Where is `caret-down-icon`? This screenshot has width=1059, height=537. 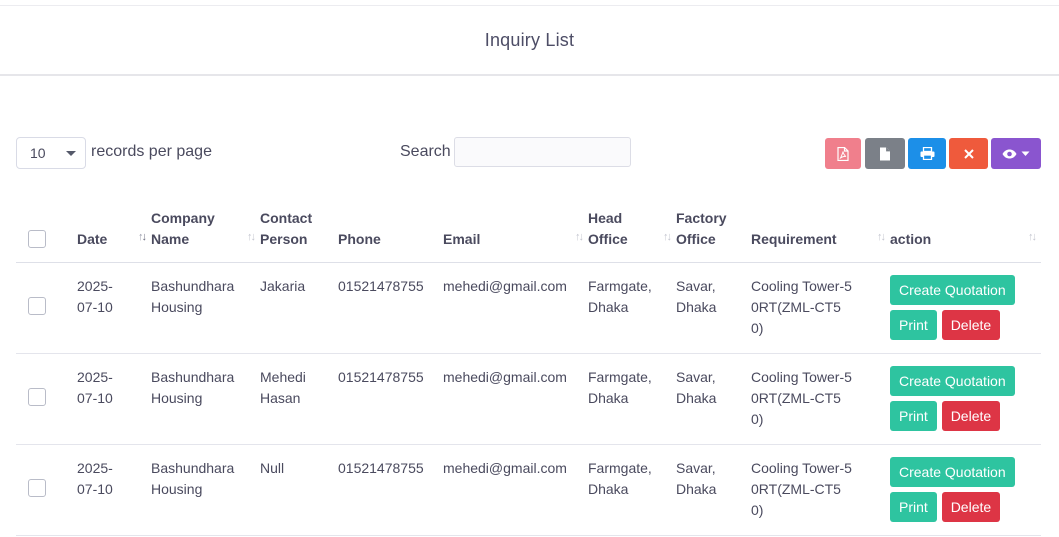
caret-down-icon is located at coordinates (1025, 153).